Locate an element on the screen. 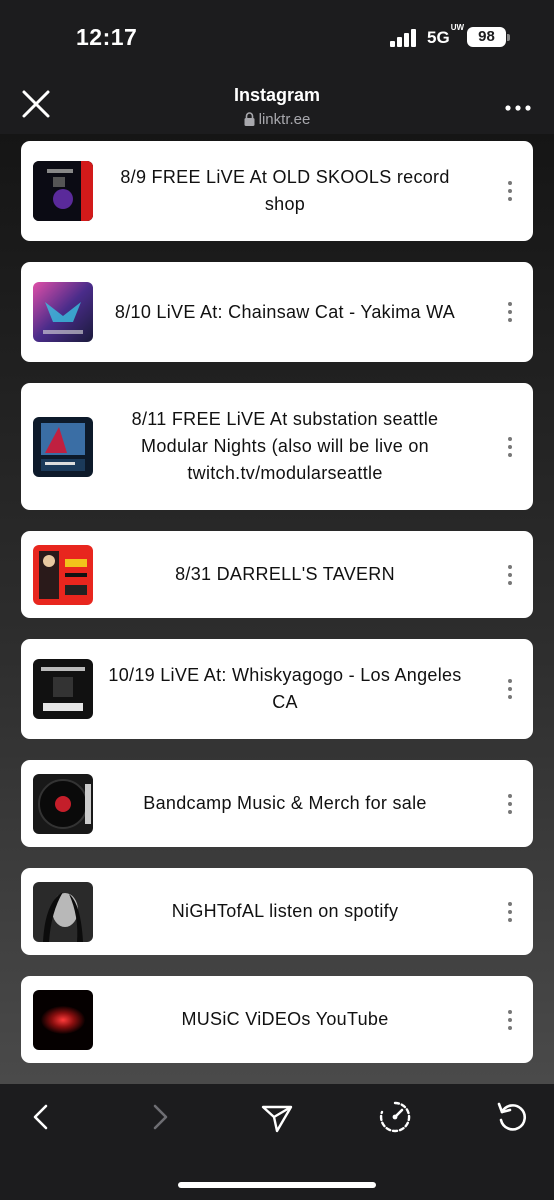  more-icon is located at coordinates (518, 108).